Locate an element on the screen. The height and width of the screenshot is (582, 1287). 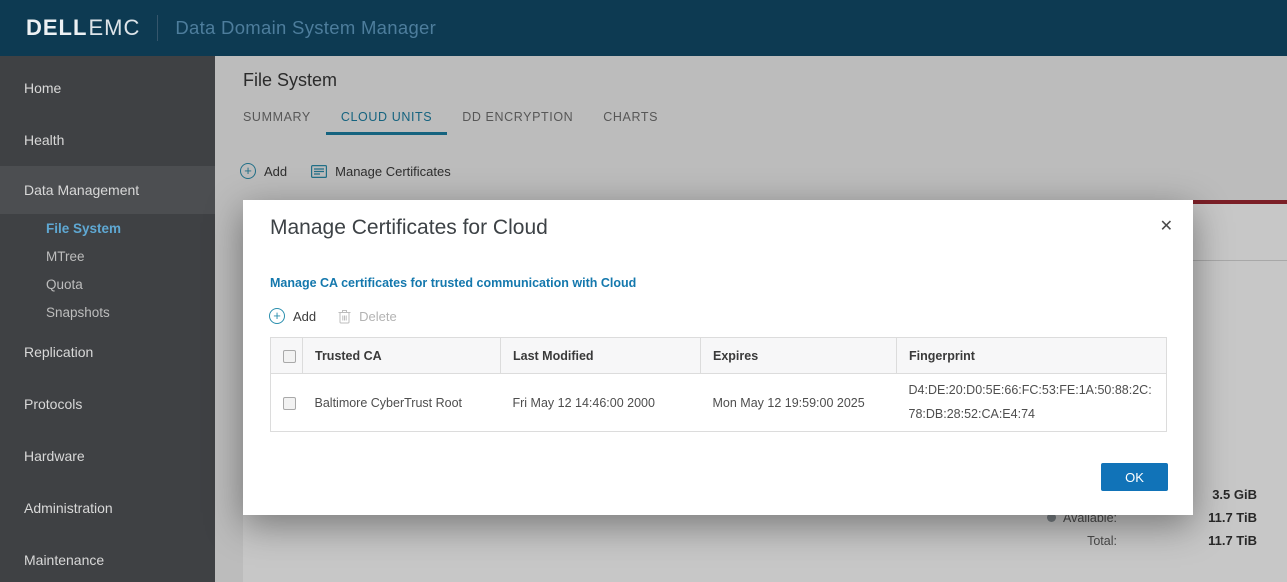
dell-emc-logo: DELL EMC is located at coordinates (83, 28).